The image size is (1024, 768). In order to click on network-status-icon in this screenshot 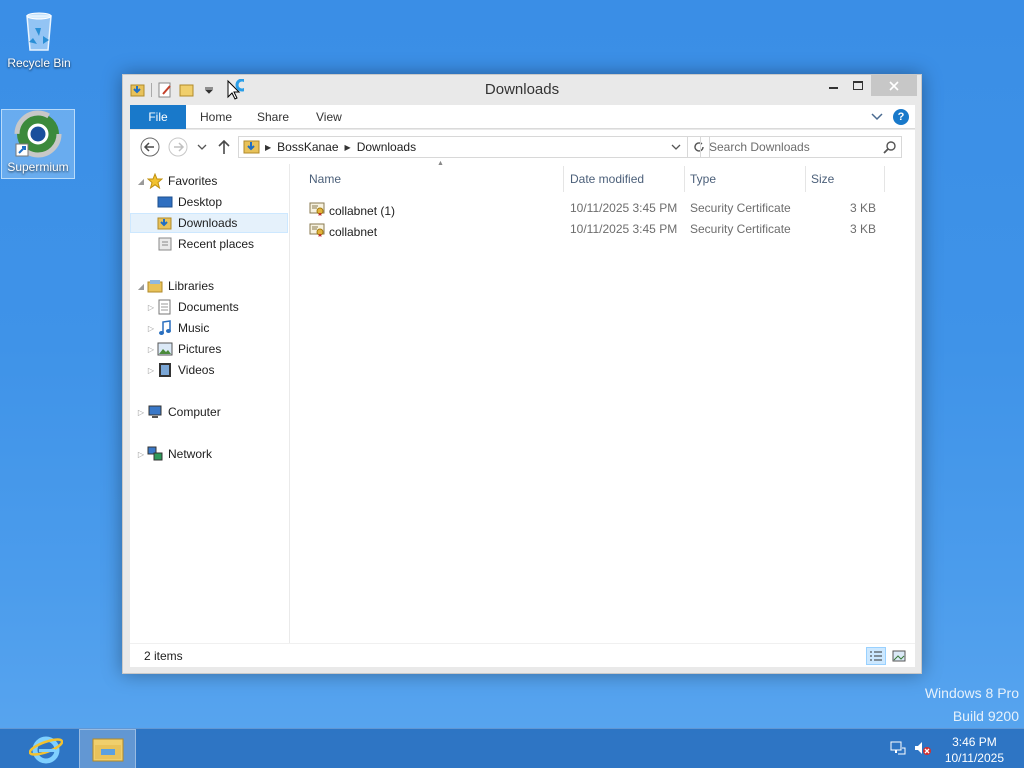, I will do `click(898, 749)`.